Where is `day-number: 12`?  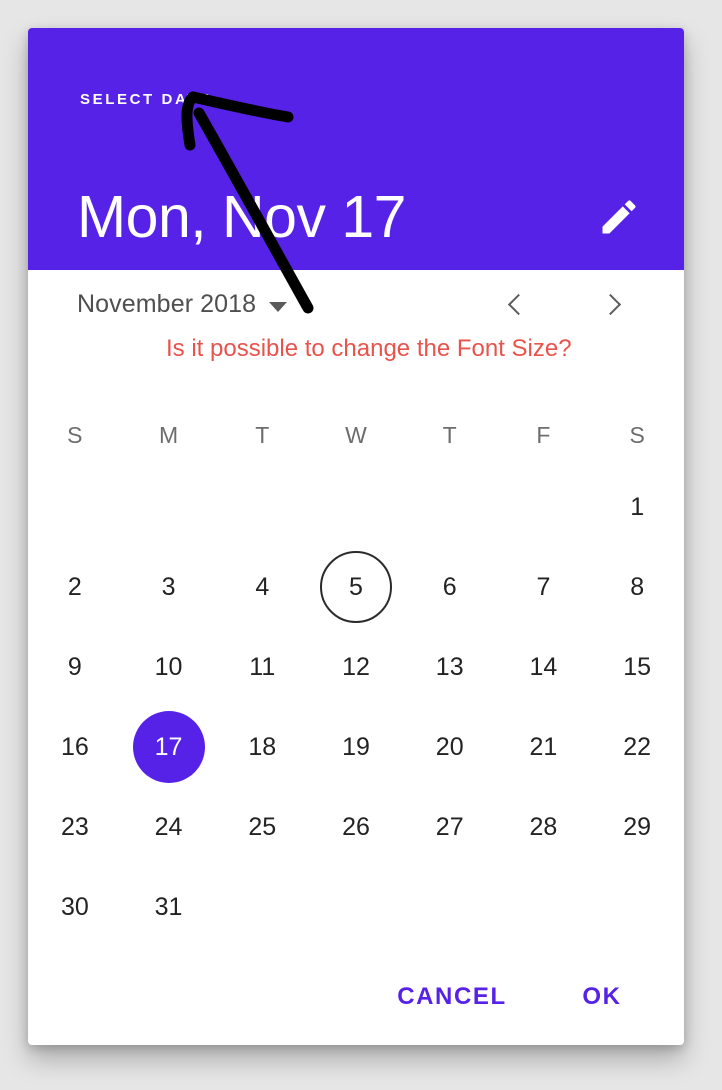 day-number: 12 is located at coordinates (356, 667).